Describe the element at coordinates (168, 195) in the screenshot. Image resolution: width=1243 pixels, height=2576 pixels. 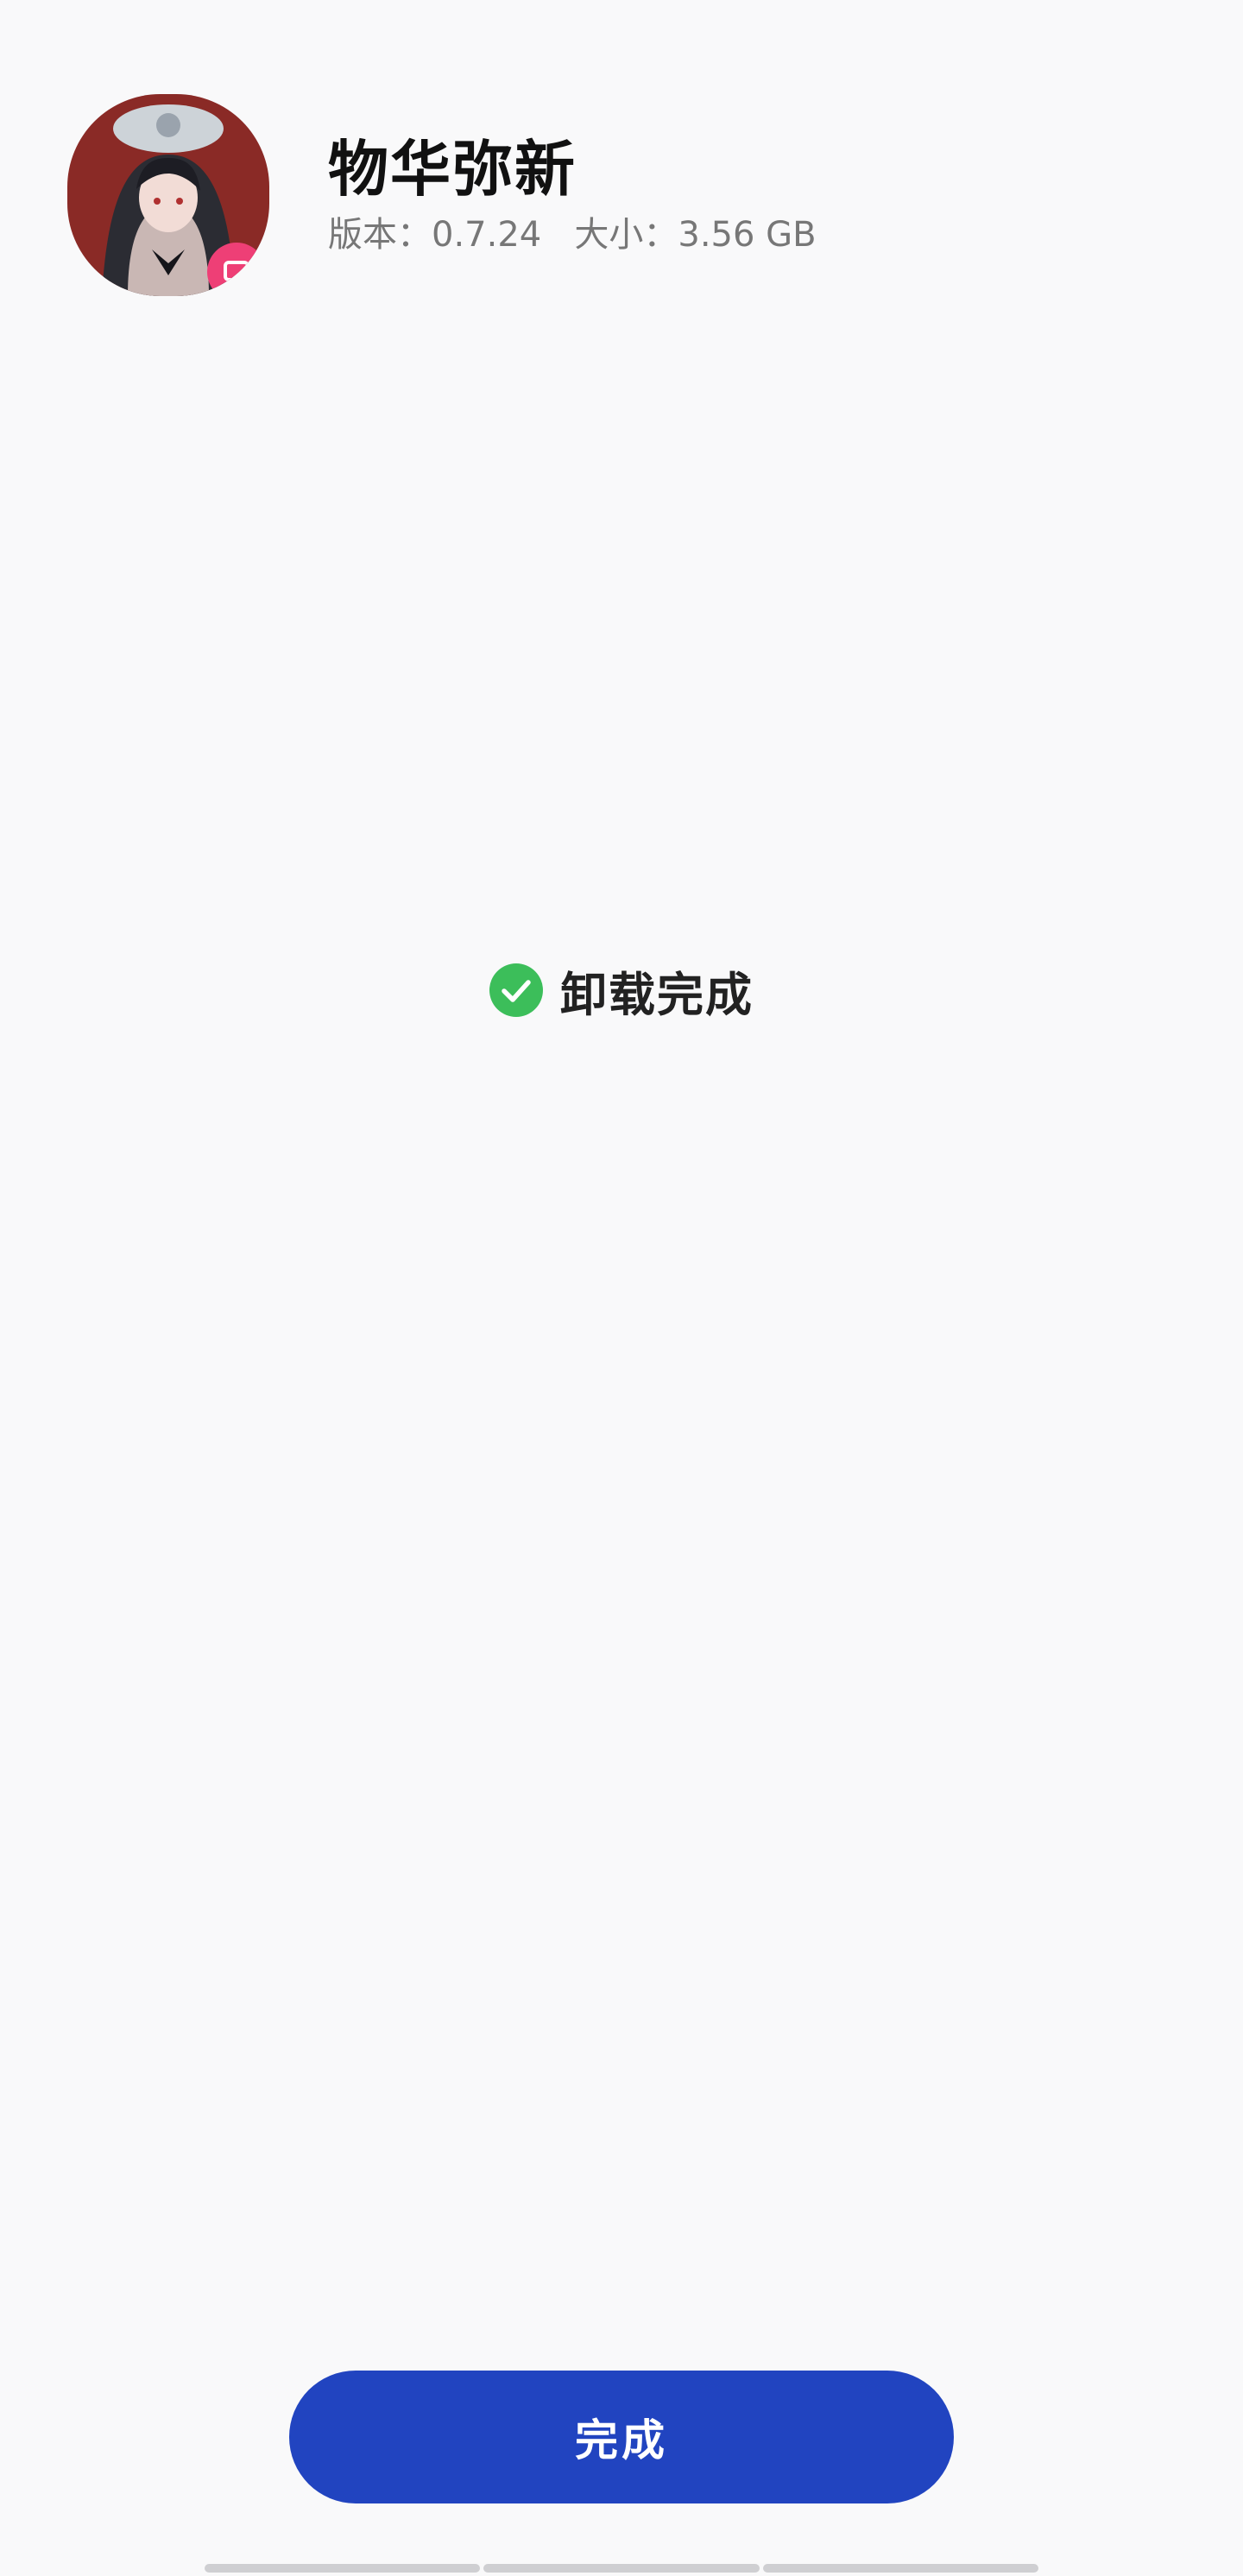
I see `app-icon` at that location.